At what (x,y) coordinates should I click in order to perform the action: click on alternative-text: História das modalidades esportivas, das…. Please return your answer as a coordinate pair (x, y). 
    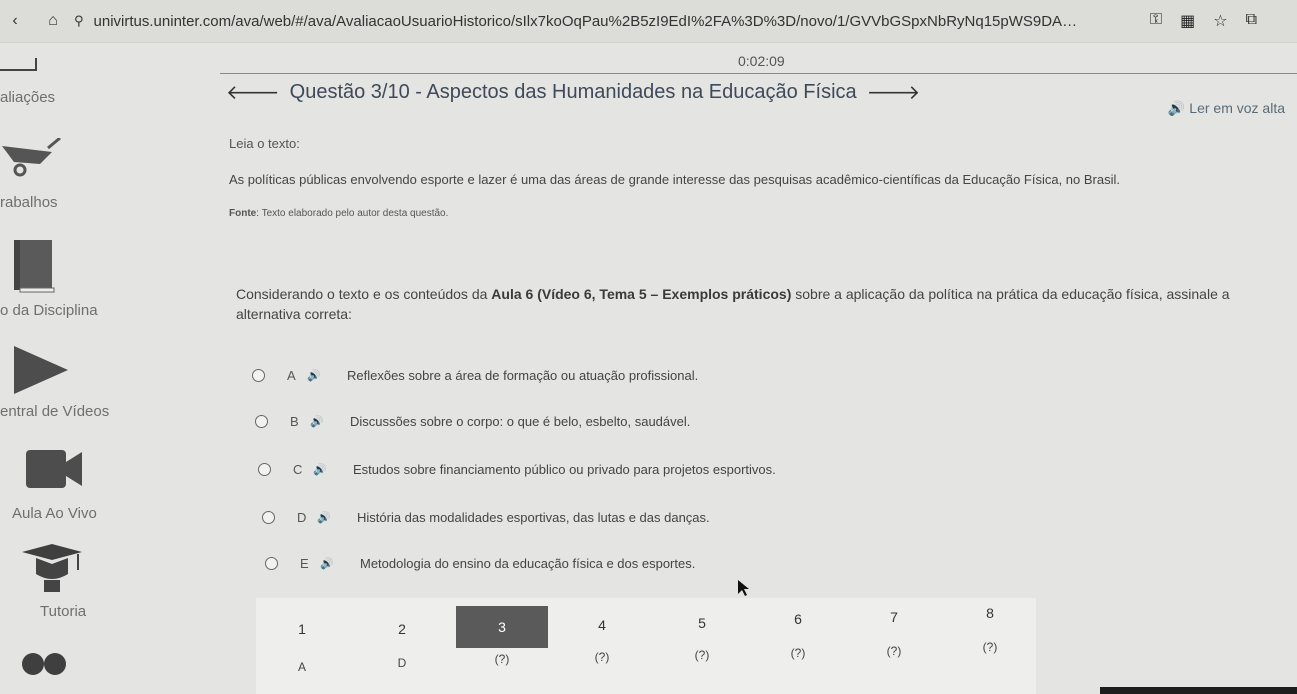
    Looking at the image, I should click on (533, 517).